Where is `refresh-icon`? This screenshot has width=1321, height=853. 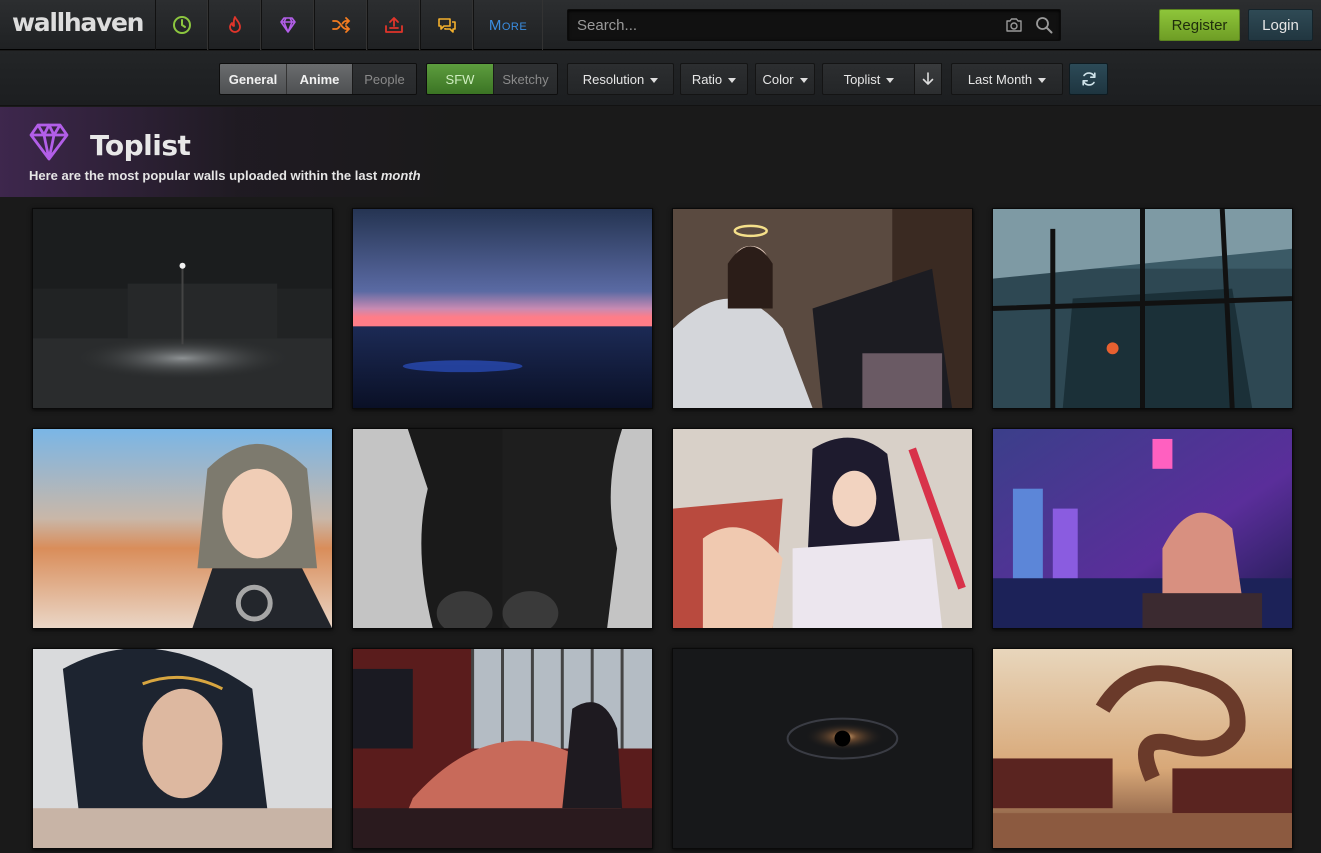
refresh-icon is located at coordinates (1088, 79).